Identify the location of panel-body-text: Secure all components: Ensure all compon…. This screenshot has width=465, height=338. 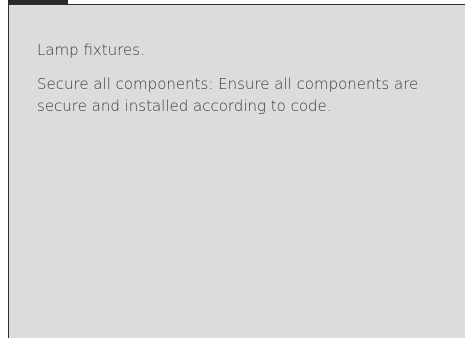
(228, 95).